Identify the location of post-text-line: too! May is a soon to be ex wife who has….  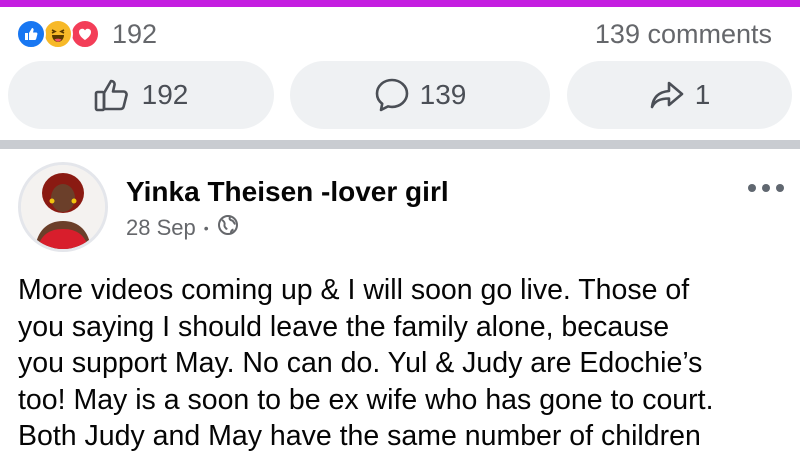
(366, 399).